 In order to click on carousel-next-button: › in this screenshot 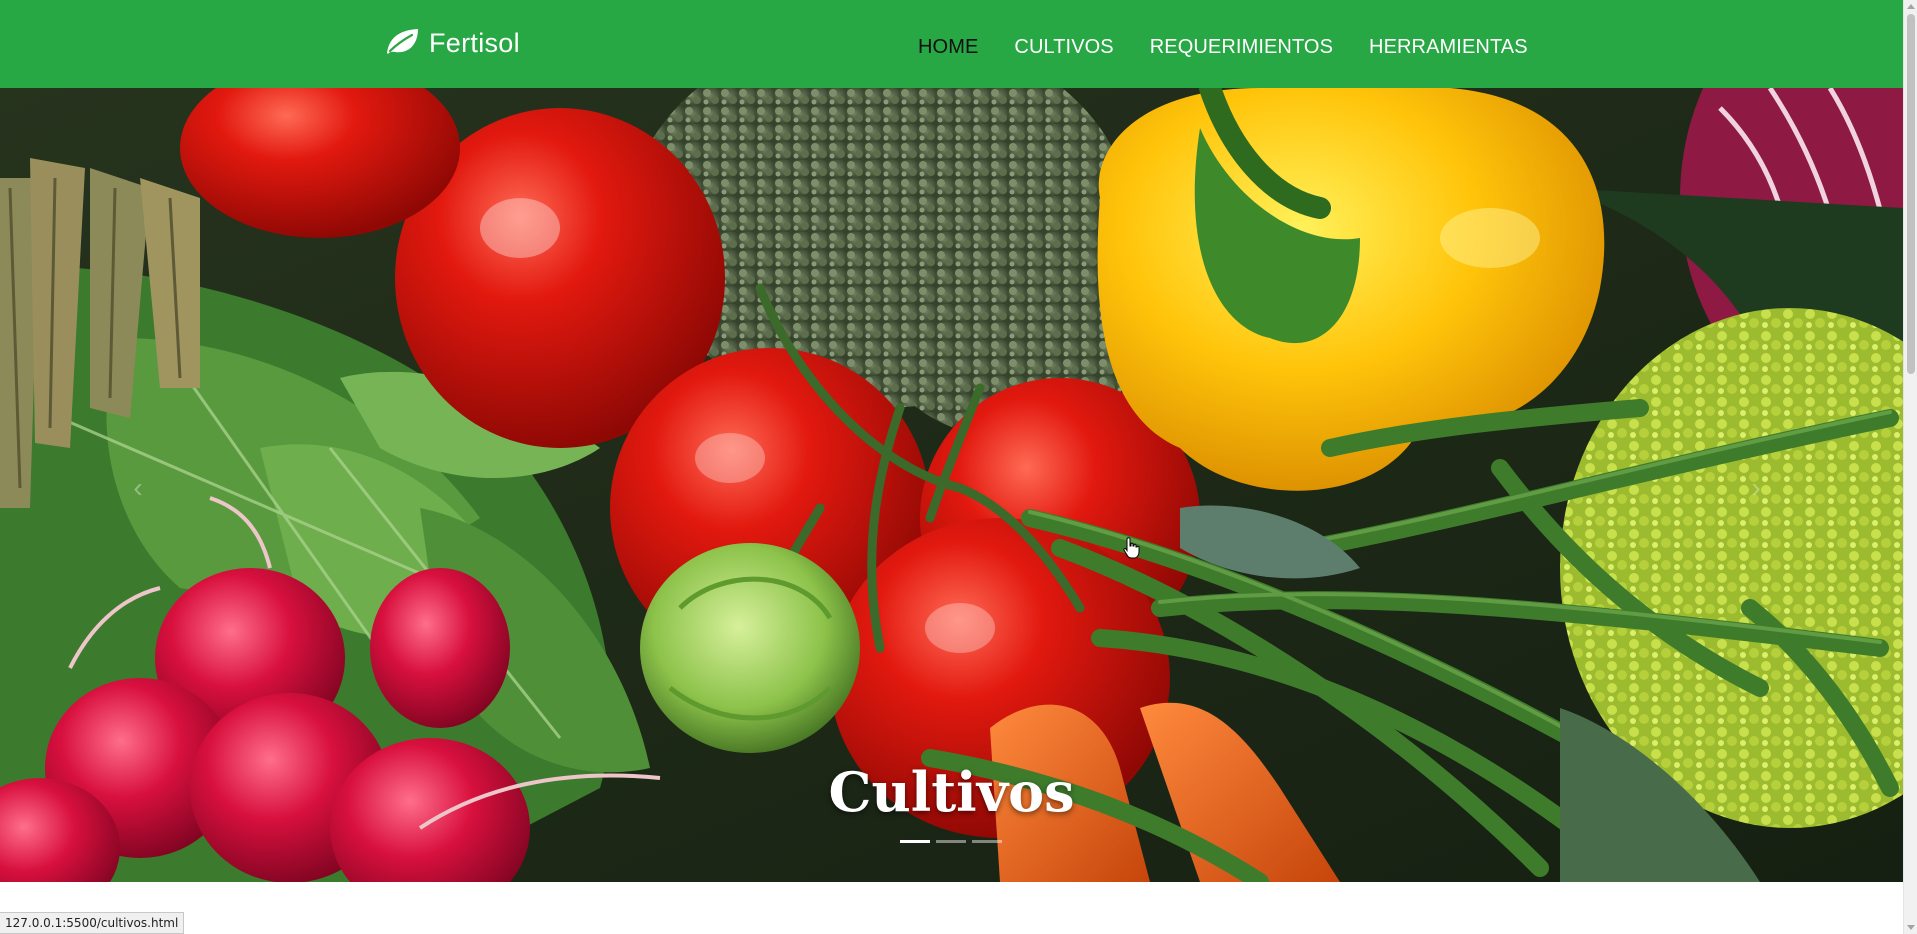, I will do `click(1756, 488)`.